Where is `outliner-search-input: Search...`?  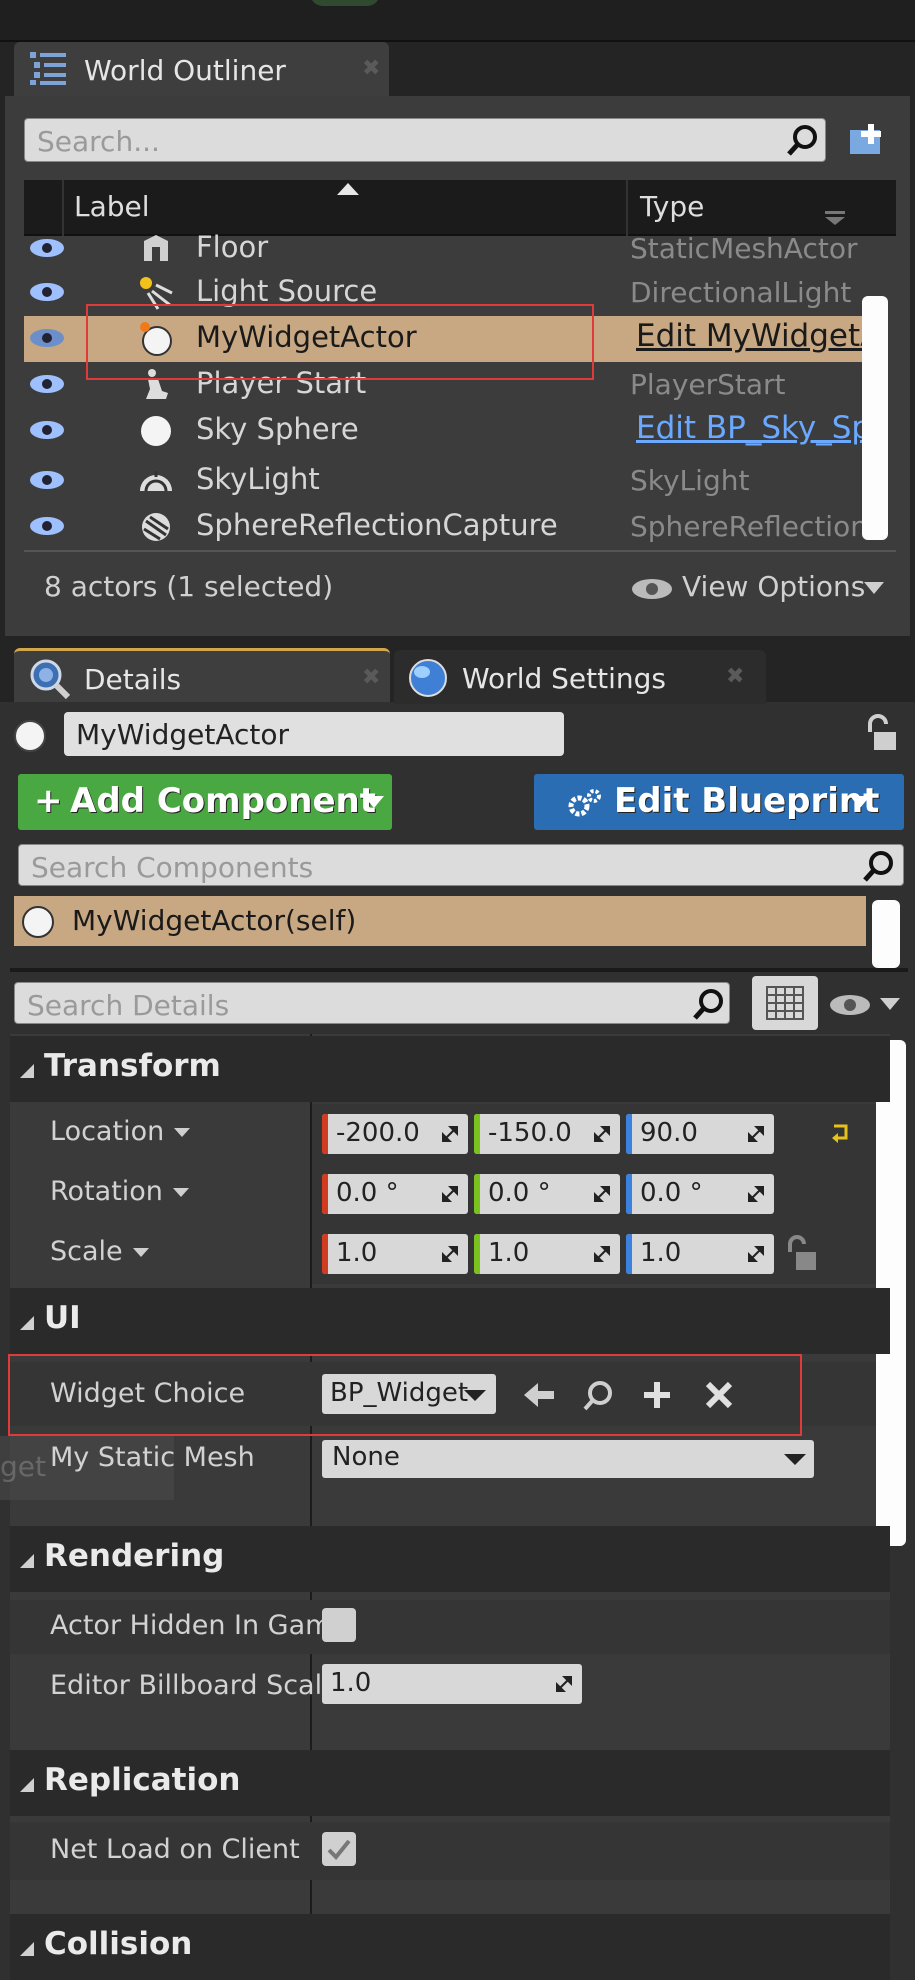
outliner-search-input: Search... is located at coordinates (425, 140).